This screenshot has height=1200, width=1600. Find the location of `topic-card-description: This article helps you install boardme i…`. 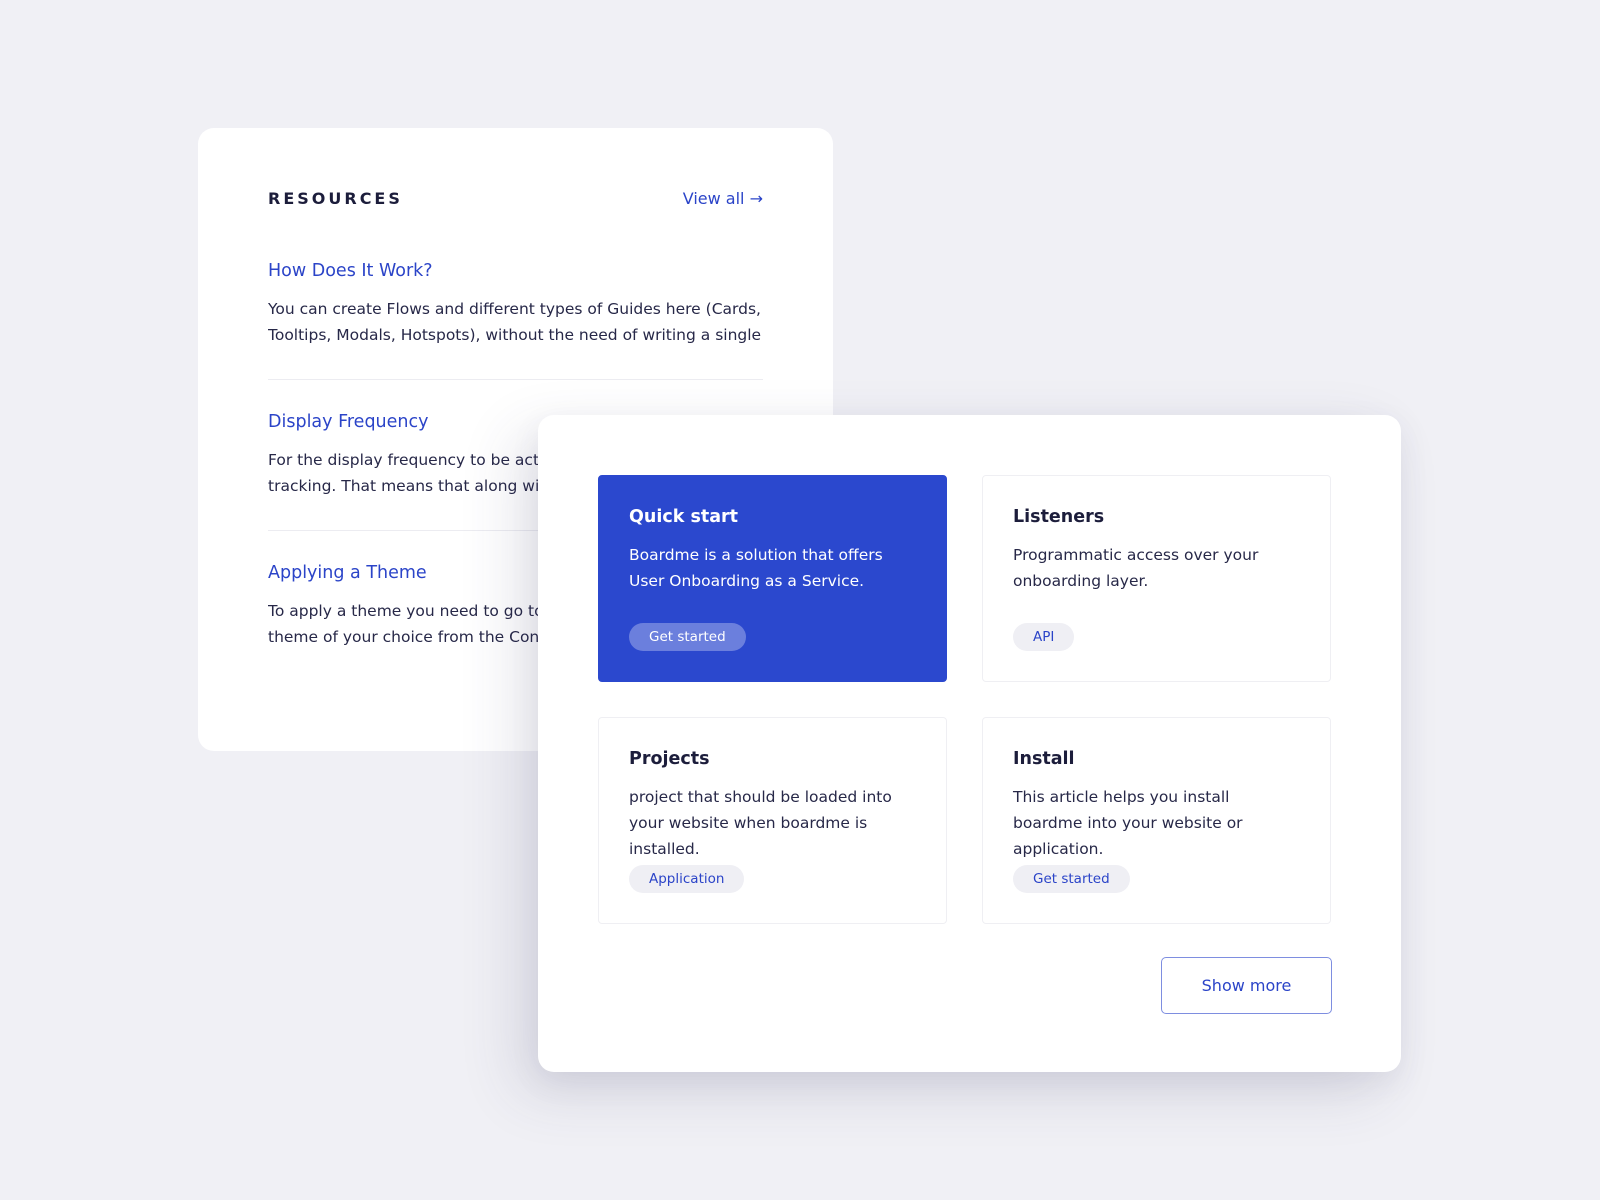

topic-card-description: This article helps you install boardme i… is located at coordinates (1128, 823).